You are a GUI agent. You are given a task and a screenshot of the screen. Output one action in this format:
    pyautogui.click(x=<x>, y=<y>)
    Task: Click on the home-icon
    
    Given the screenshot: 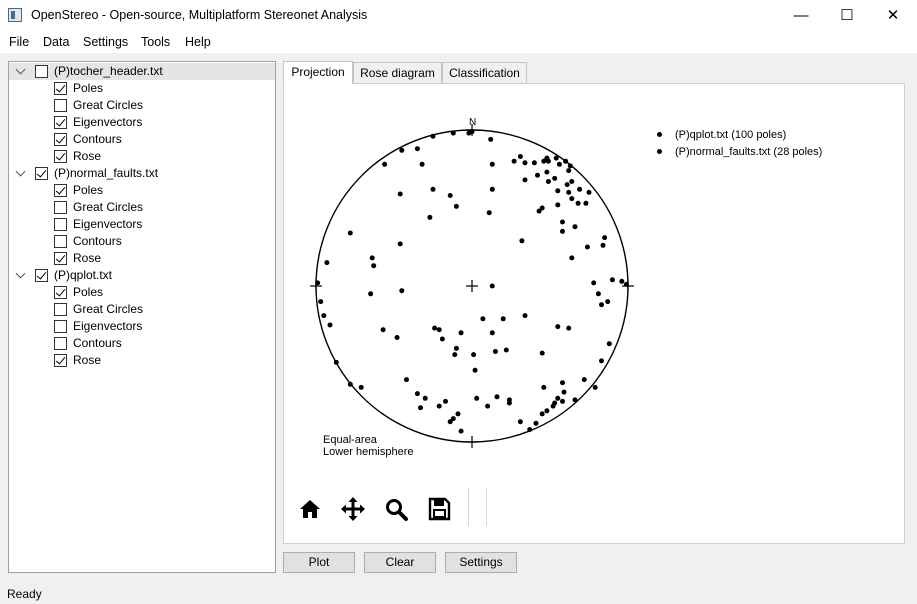 What is the action you would take?
    pyautogui.click(x=310, y=509)
    